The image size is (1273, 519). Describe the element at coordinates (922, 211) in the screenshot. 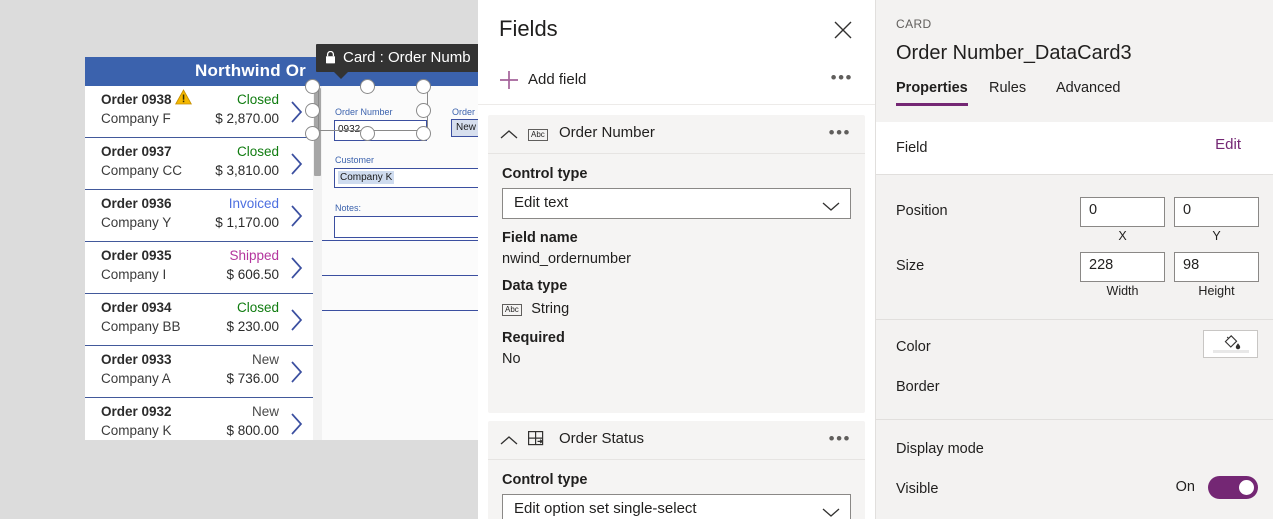

I see `position-label: Position` at that location.